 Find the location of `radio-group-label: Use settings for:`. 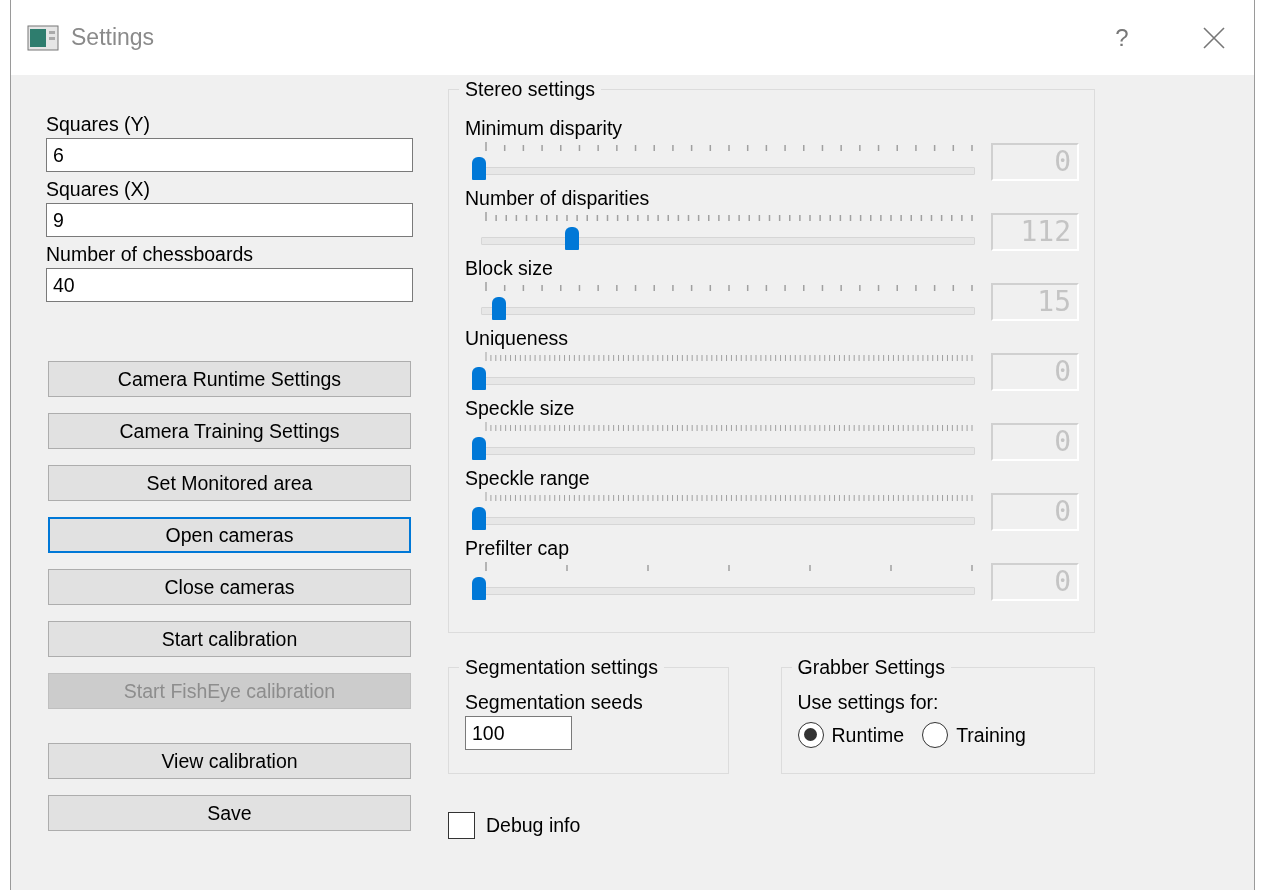

radio-group-label: Use settings for: is located at coordinates (868, 702).